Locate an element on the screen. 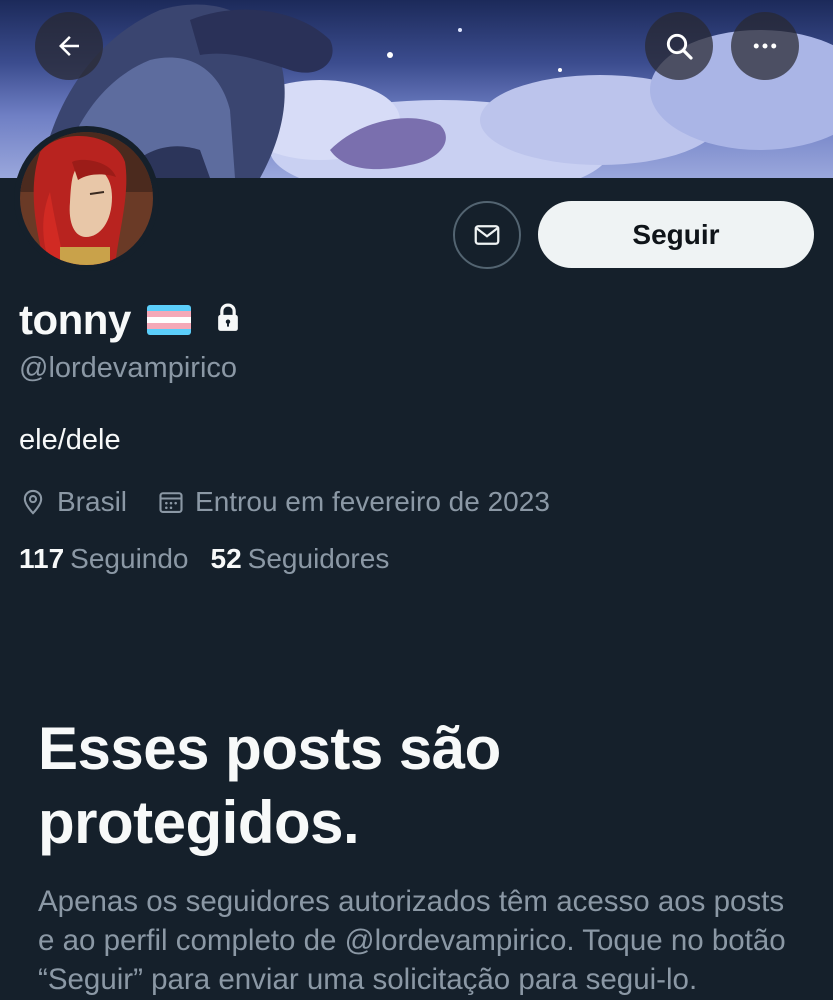 This screenshot has width=833, height=1000. following-link: 117 Seguindo is located at coordinates (104, 559).